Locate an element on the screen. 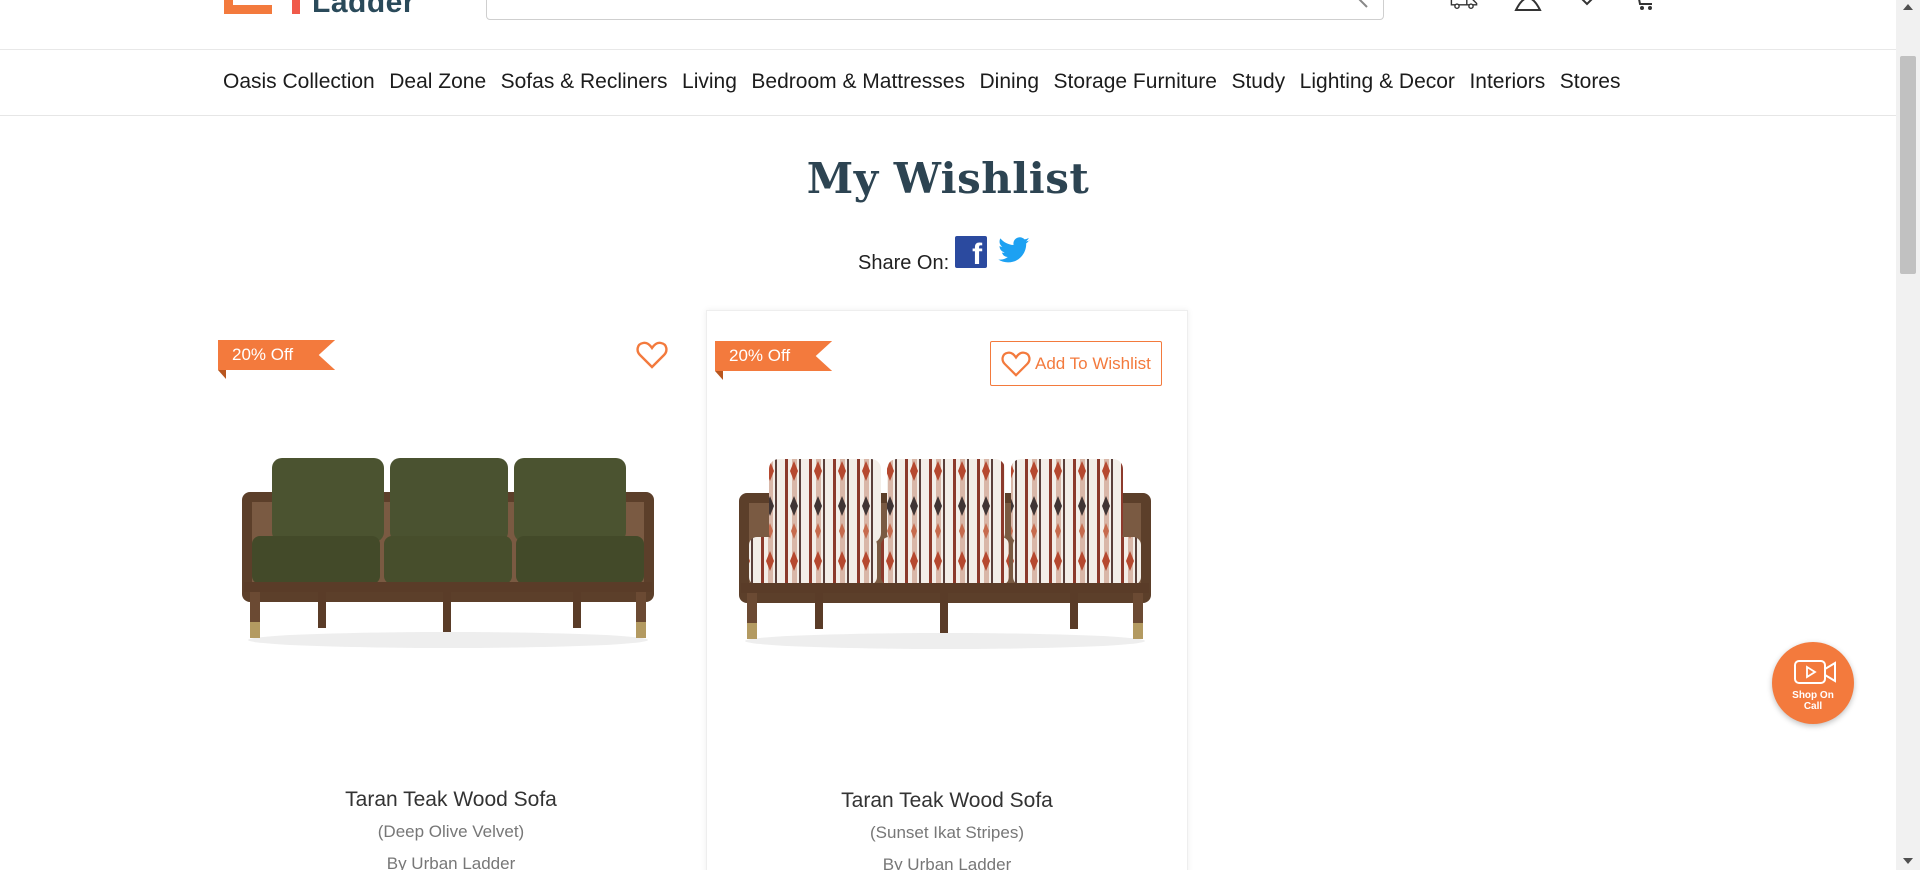 The height and width of the screenshot is (870, 1920). account-icon is located at coordinates (1528, 6).